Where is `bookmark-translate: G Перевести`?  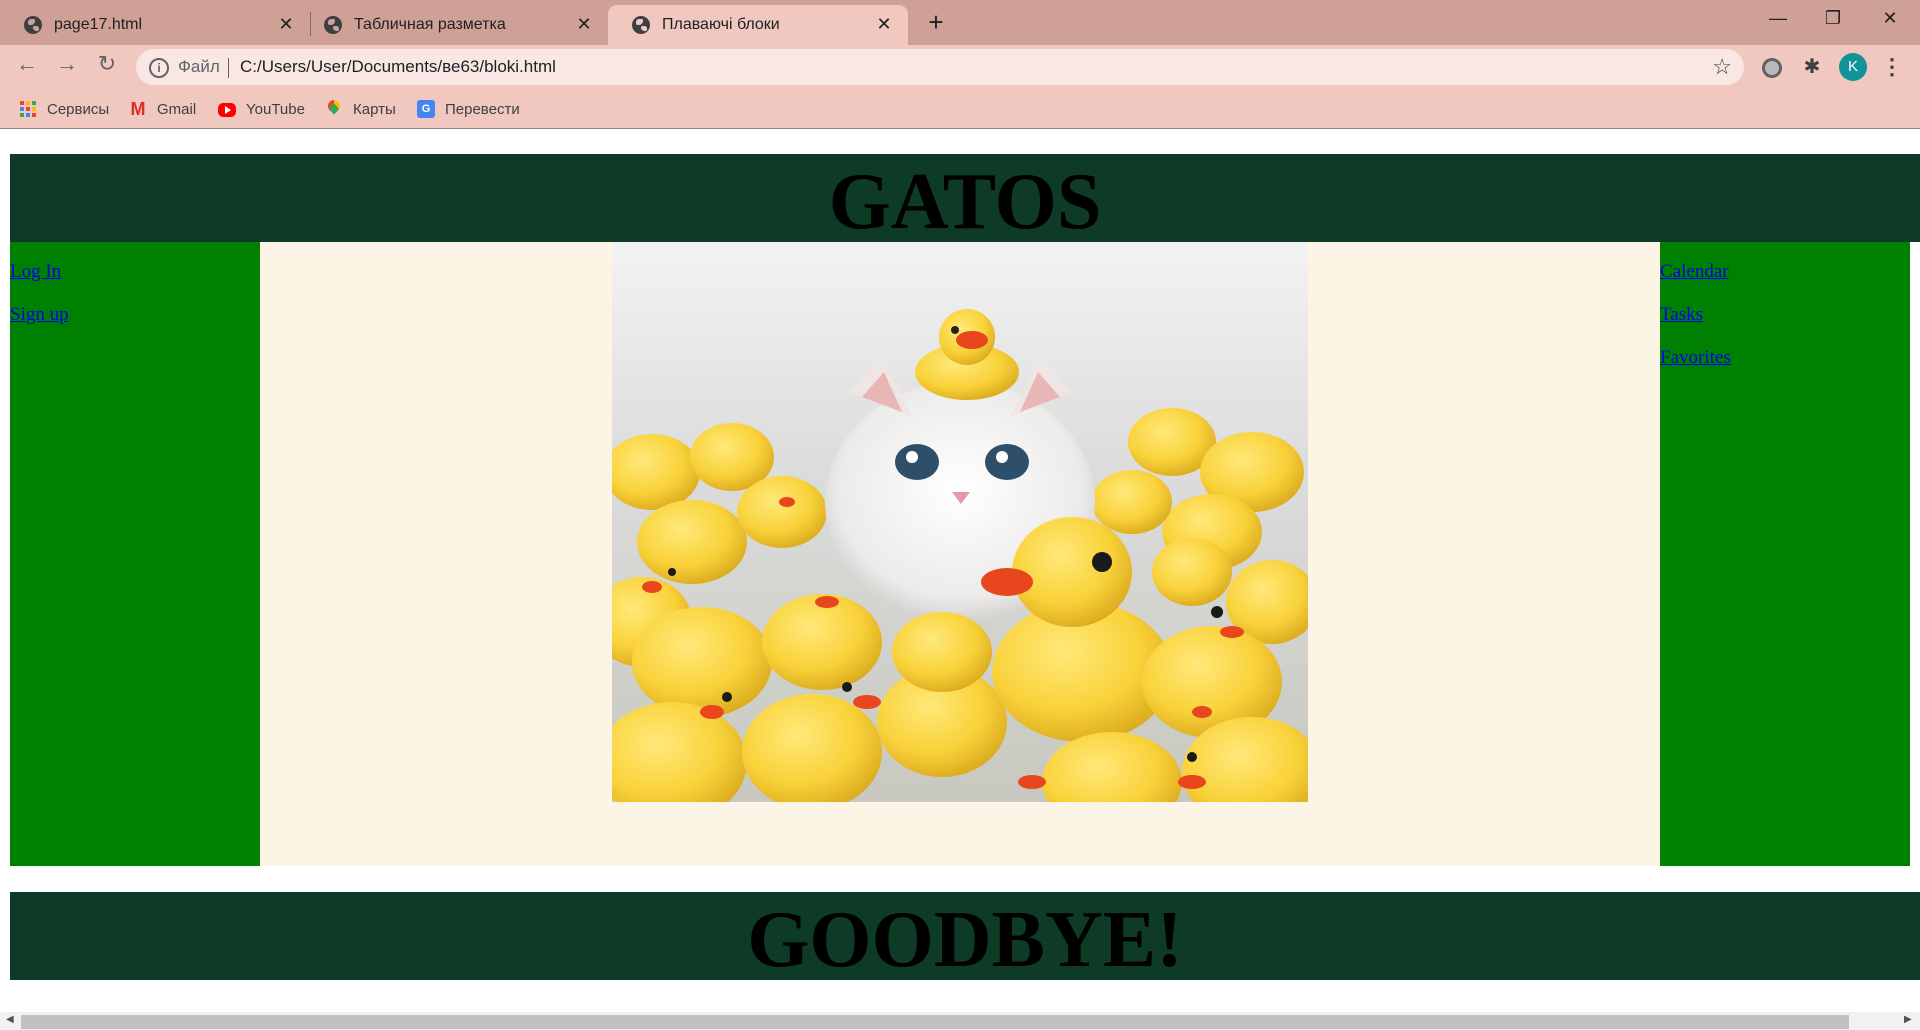 bookmark-translate: G Перевести is located at coordinates (468, 109).